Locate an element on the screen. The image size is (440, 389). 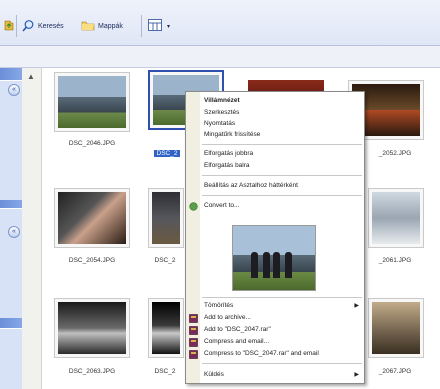
menu-item-rotate-right: Elforgatás jobbra is located at coordinates (228, 154).